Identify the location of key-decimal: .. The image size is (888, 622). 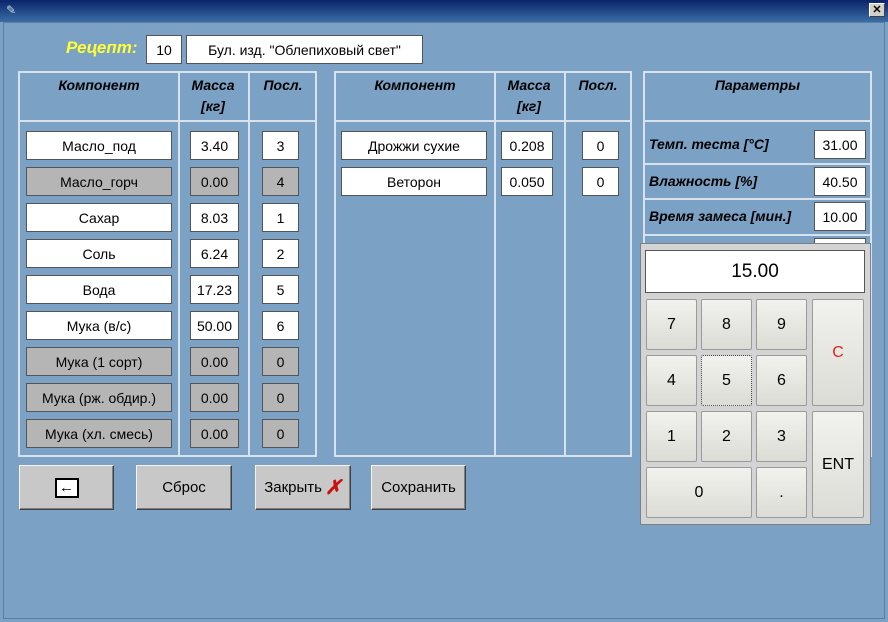
(781, 492).